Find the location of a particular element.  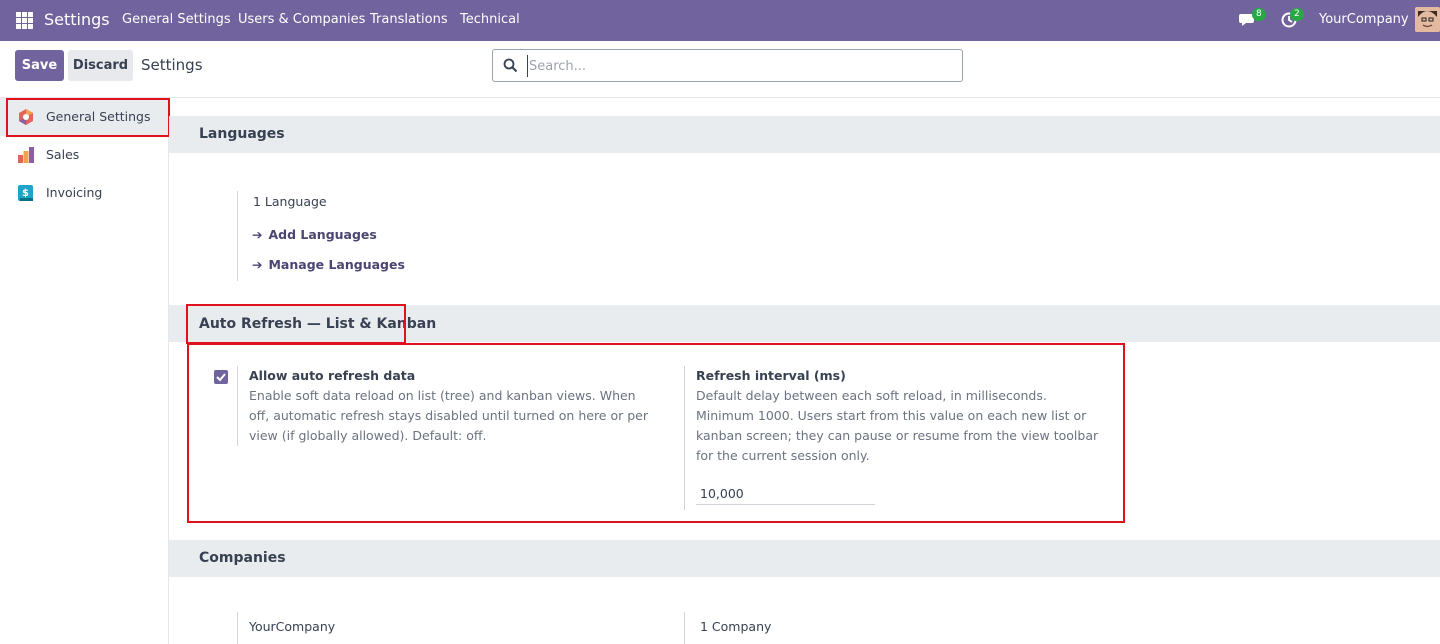

section-title: Companies is located at coordinates (242, 558).